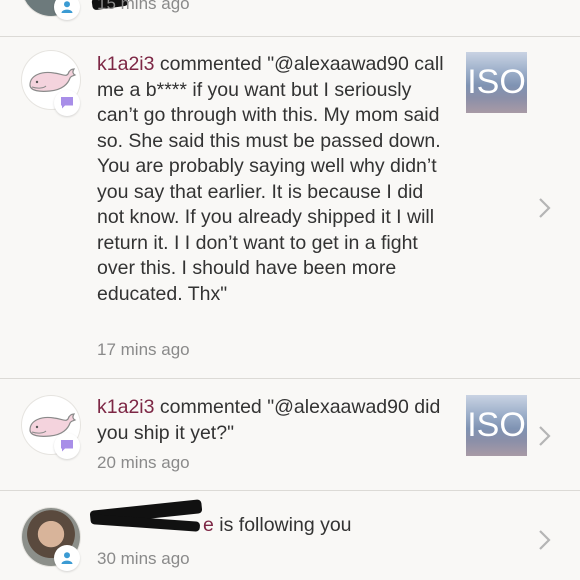  I want to click on timestamp: 15 mins ago, so click(143, 6).